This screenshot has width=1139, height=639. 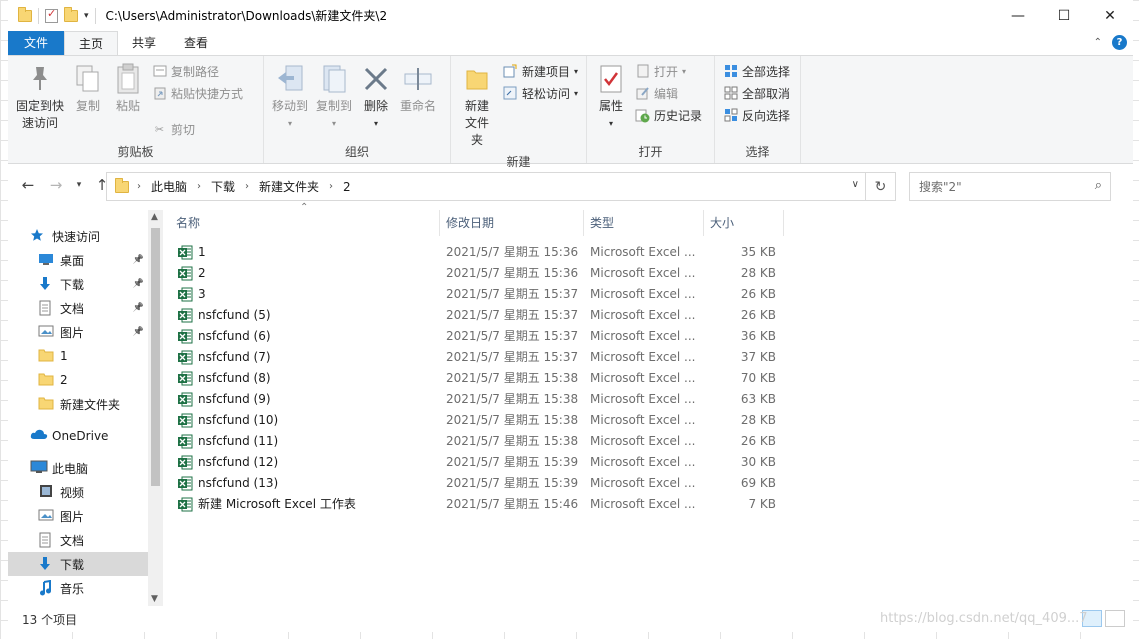 What do you see at coordinates (78, 468) in the screenshot?
I see `sidebar-item: 此电脑` at bounding box center [78, 468].